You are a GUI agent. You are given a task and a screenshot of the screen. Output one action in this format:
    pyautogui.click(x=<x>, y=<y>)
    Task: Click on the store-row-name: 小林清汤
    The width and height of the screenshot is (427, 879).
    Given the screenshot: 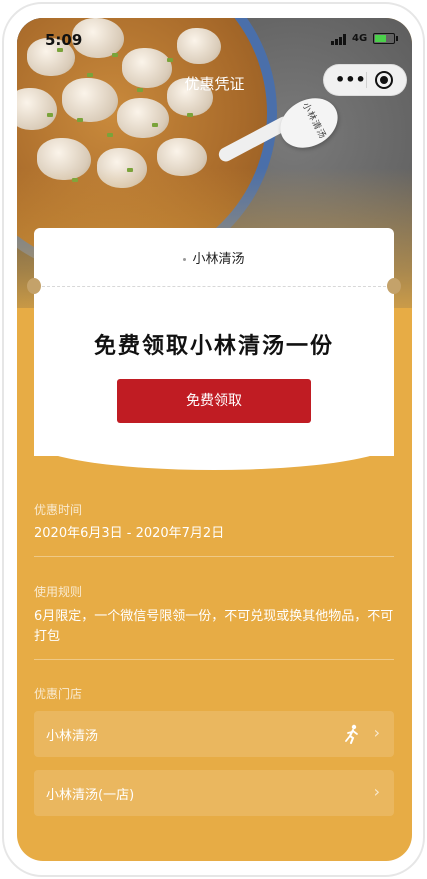 What is the action you would take?
    pyautogui.click(x=72, y=736)
    